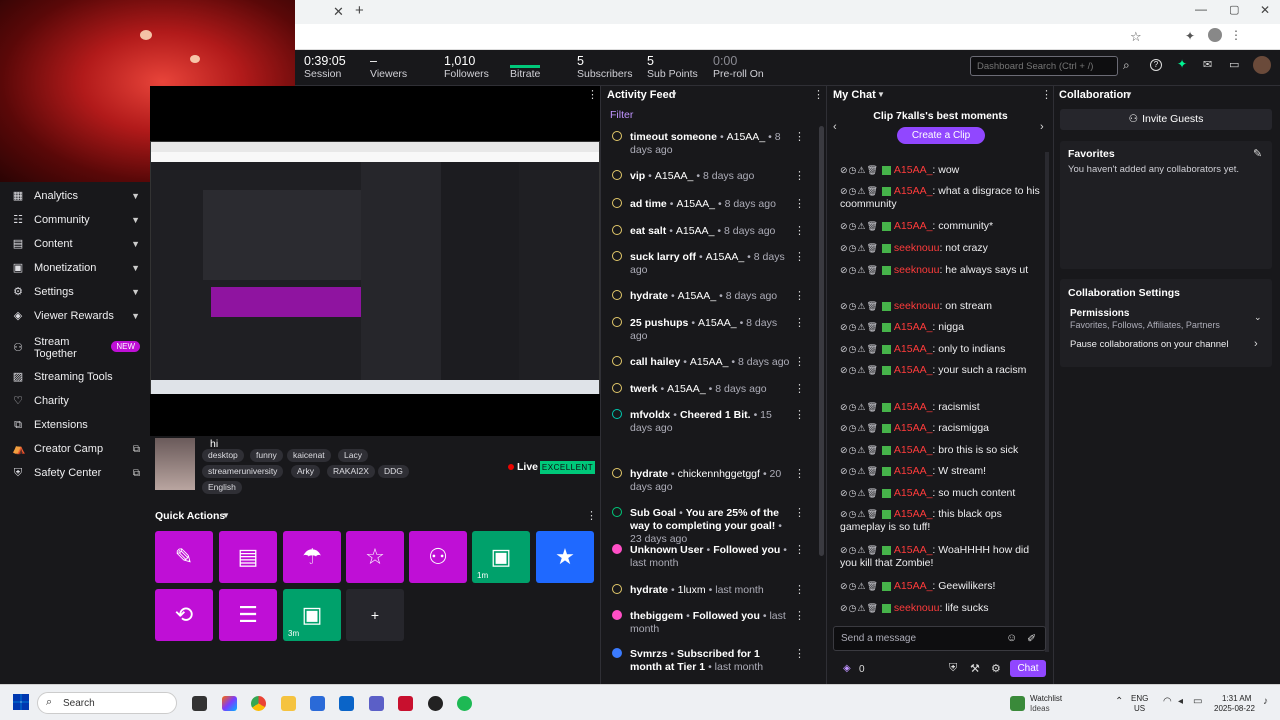 The width and height of the screenshot is (1280, 720). I want to click on wifi-icon: ◠, so click(1167, 701).